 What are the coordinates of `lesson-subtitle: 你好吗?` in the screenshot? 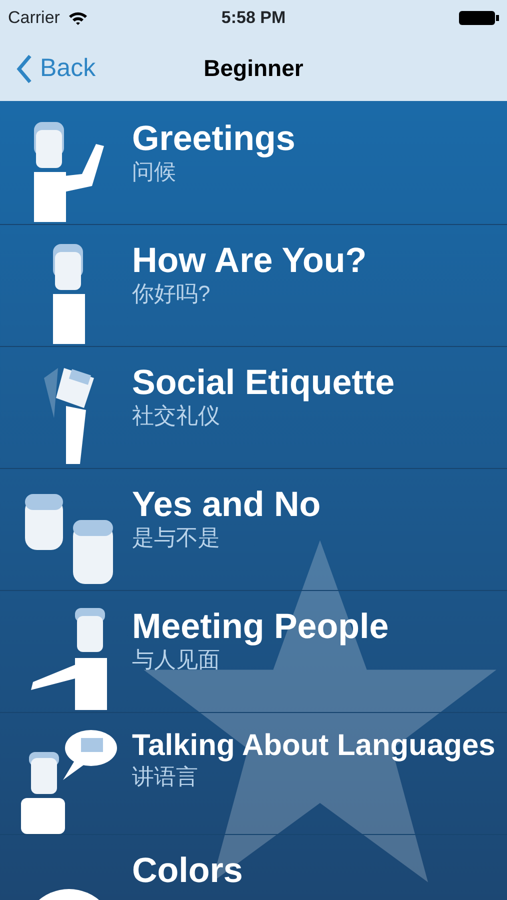 It's located at (172, 294).